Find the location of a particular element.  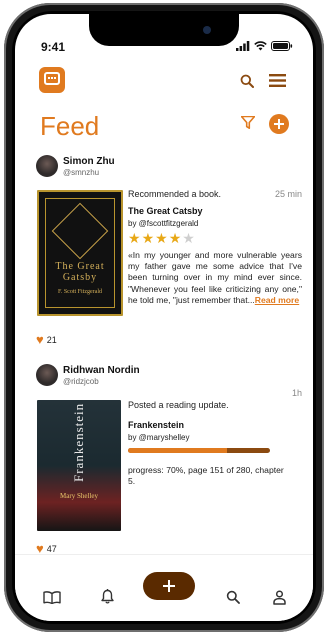

logo-dots is located at coordinates (52, 78).